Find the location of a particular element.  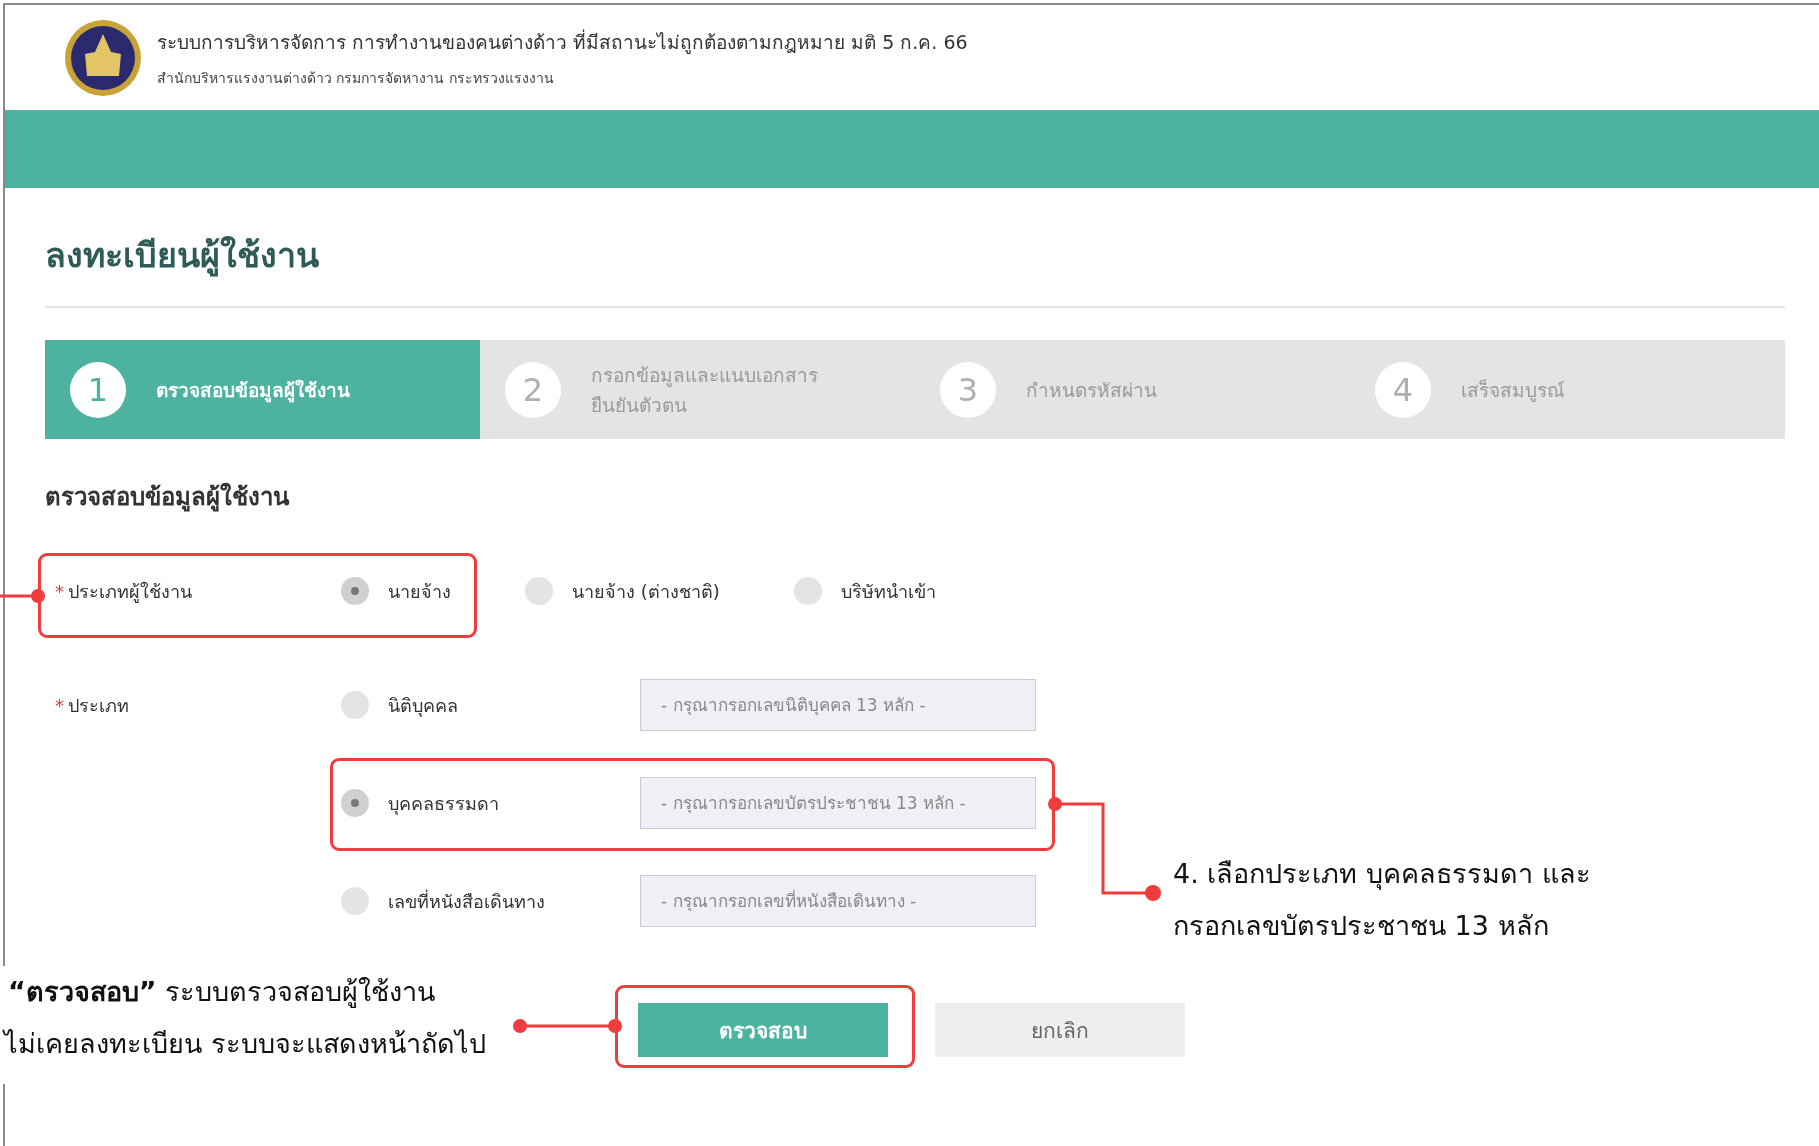

section-title: ตรวจสอบข้อมูลผู้ใช้งาน is located at coordinates (168, 497).